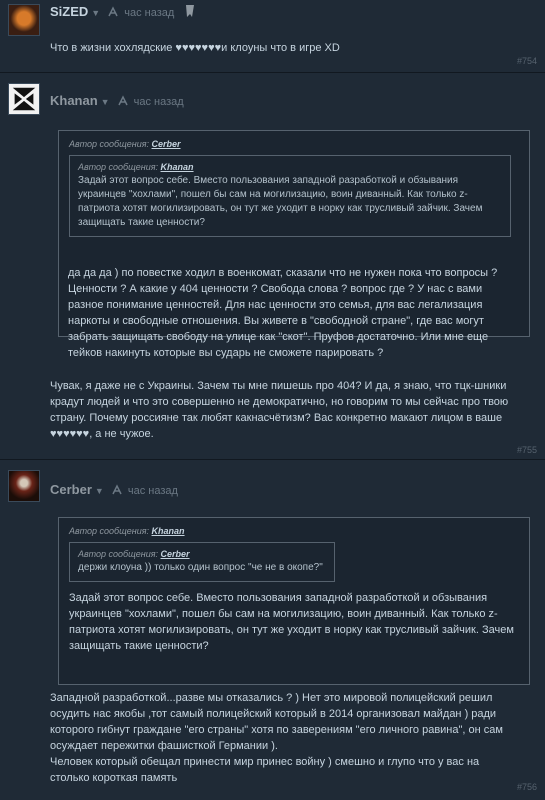  I want to click on quote-author: Cerber, so click(166, 144).